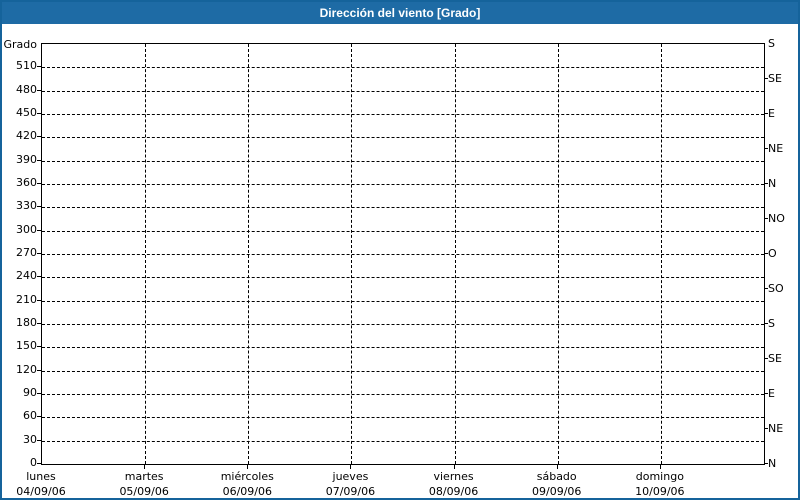 The image size is (800, 500). I want to click on y-axis-left-tick-label: 0, so click(33, 462).